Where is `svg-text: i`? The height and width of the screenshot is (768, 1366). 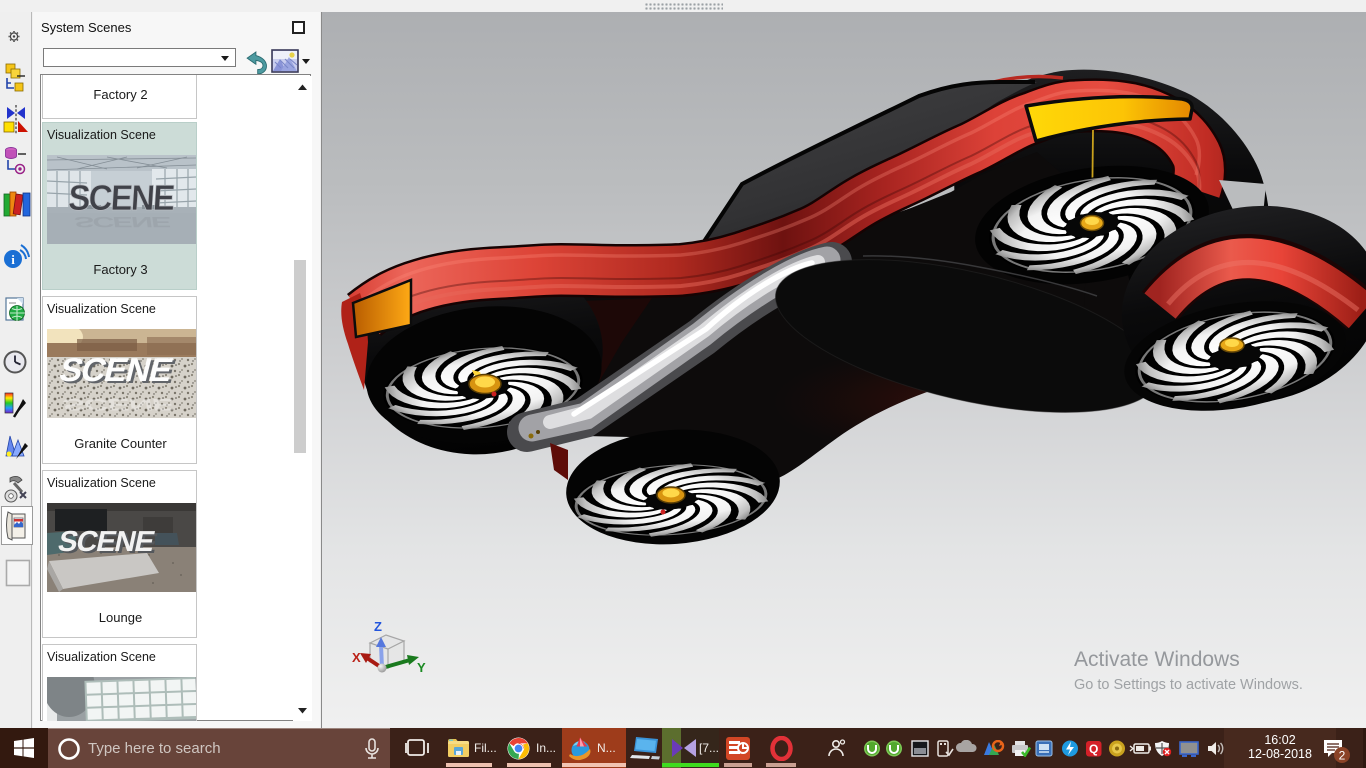
svg-text: i is located at coordinates (13, 259).